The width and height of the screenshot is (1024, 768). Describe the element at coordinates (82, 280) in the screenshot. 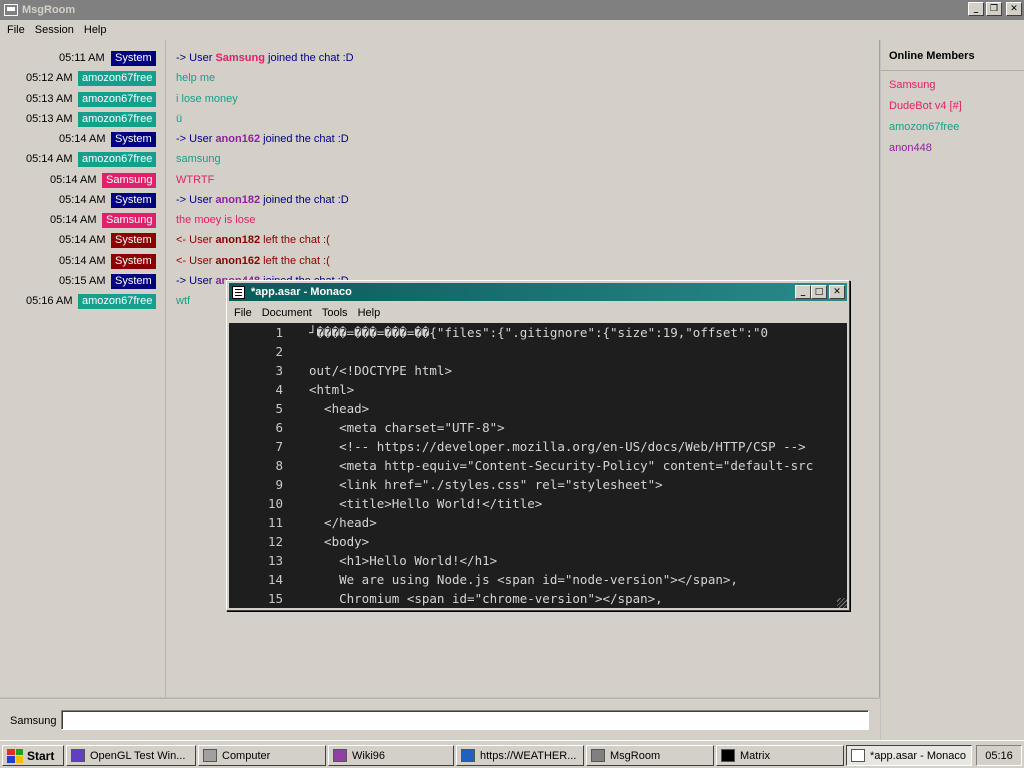

I see `chat-timestamp: 05:15 AM` at that location.